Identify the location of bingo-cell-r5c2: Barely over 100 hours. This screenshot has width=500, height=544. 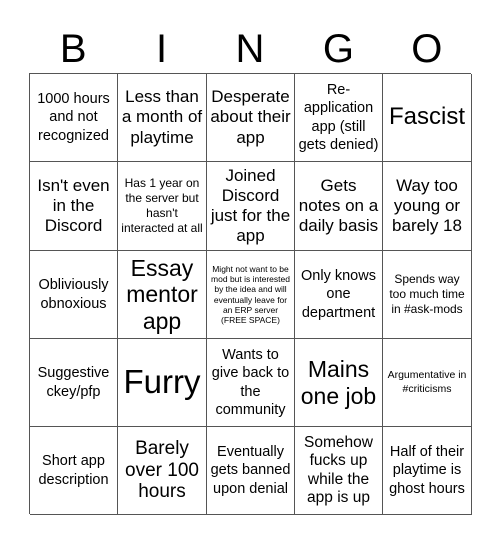
(162, 471).